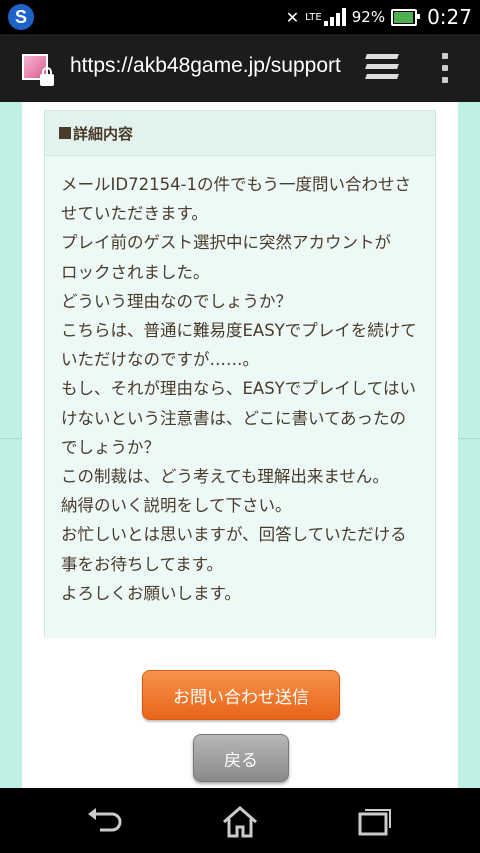 This screenshot has width=480, height=853. I want to click on clock: 0:27, so click(449, 17).